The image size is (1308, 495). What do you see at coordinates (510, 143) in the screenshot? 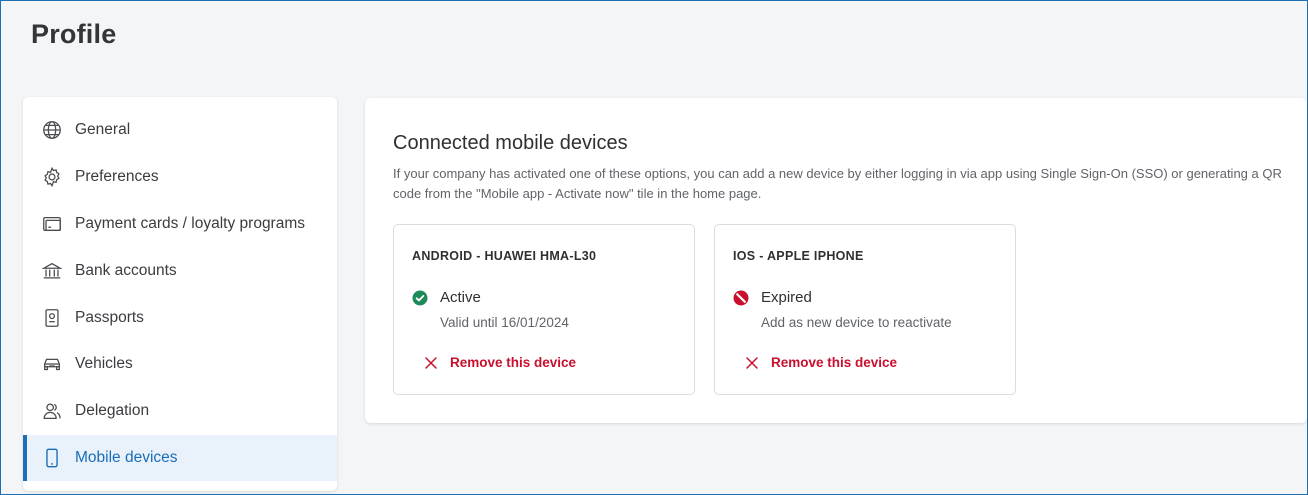
I see `section-title: Connected mobile devices` at bounding box center [510, 143].